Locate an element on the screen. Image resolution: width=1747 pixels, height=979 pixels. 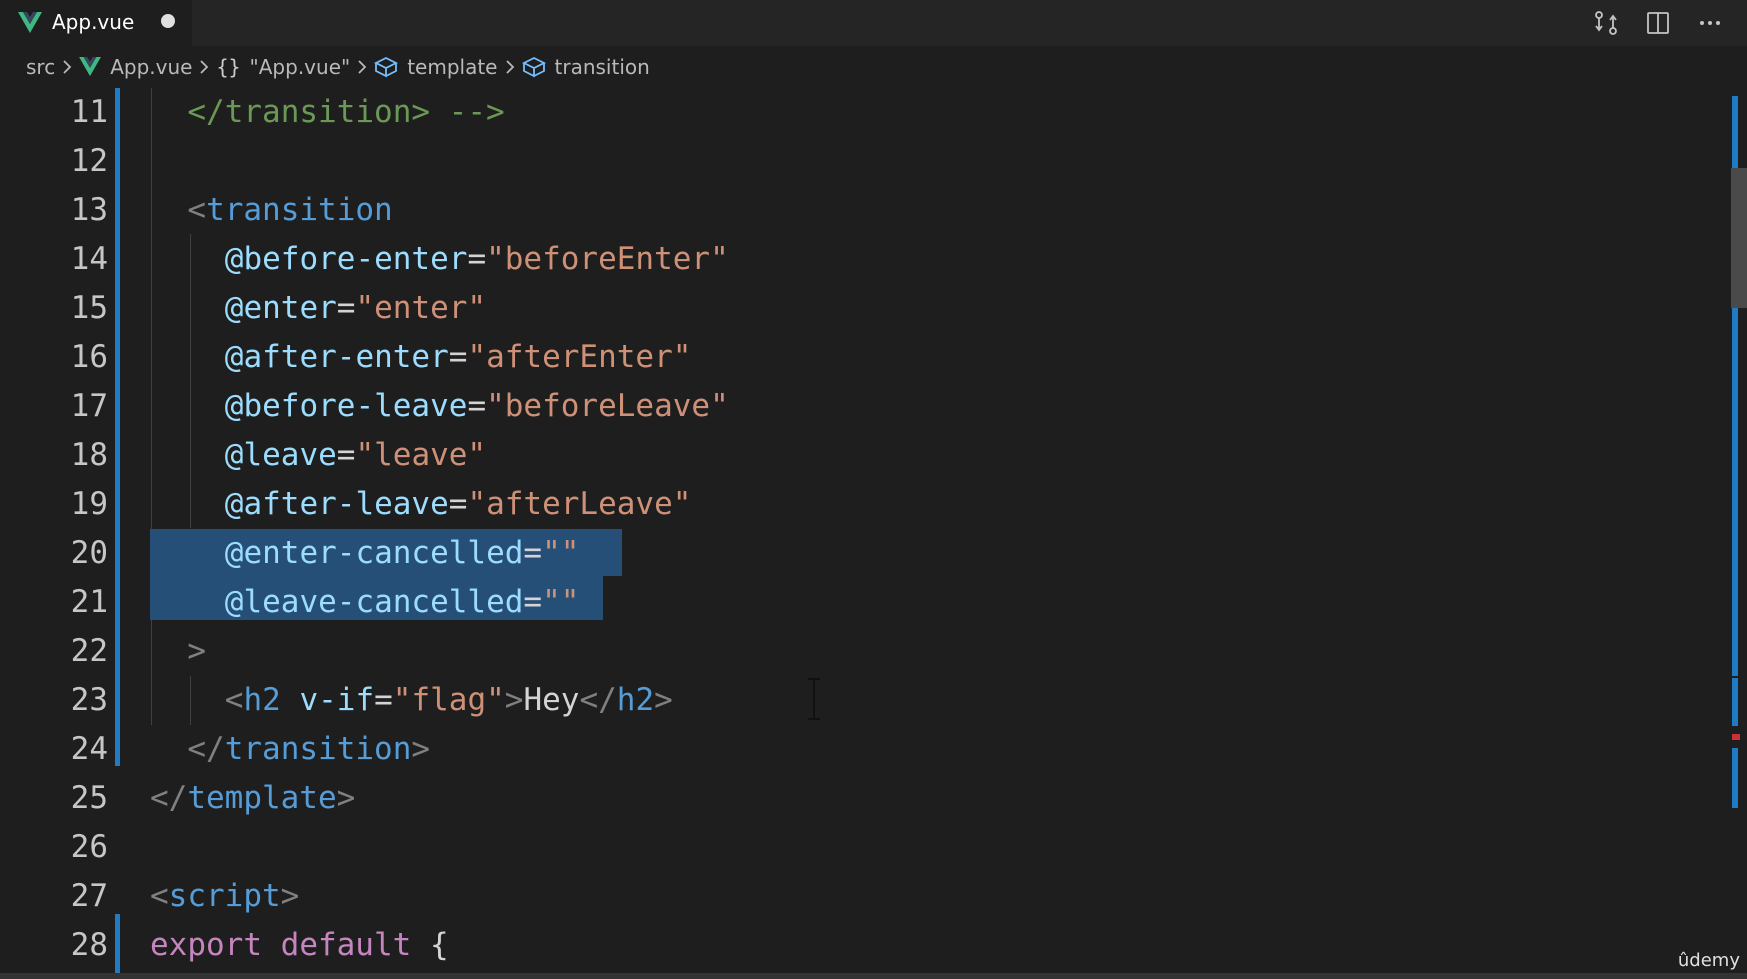
line-number: 19 is located at coordinates (89, 504).